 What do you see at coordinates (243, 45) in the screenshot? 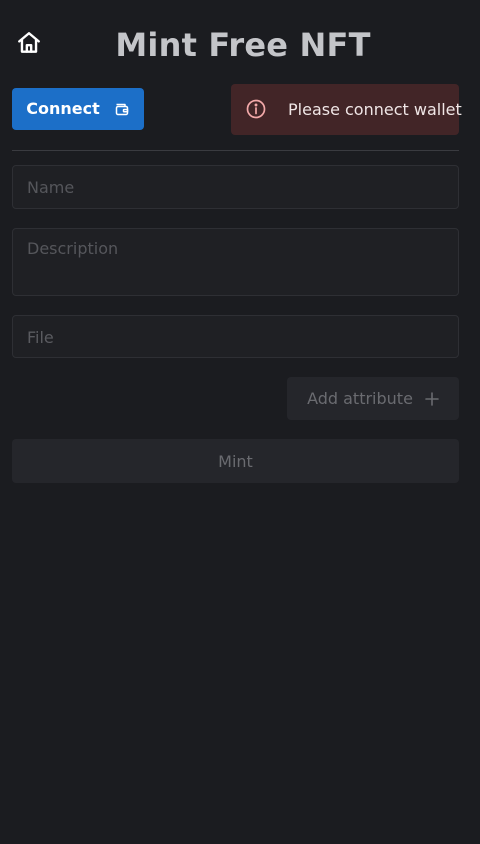
I see `page-title: Mint Free NFT` at bounding box center [243, 45].